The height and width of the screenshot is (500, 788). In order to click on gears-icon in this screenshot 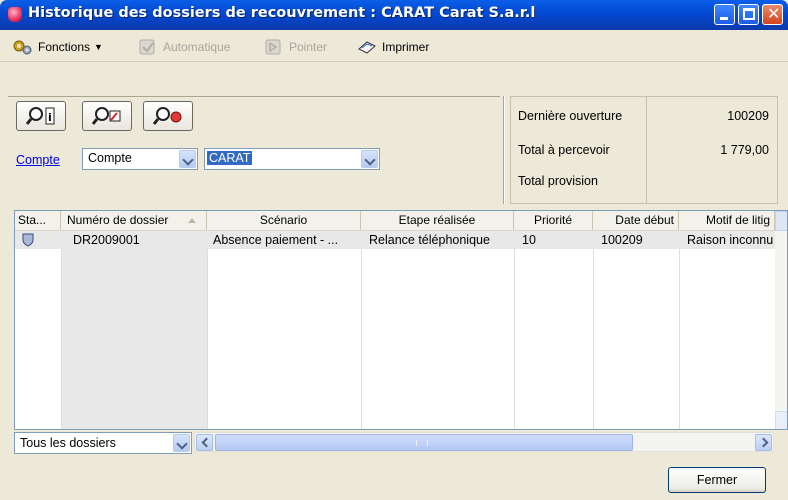, I will do `click(22, 47)`.